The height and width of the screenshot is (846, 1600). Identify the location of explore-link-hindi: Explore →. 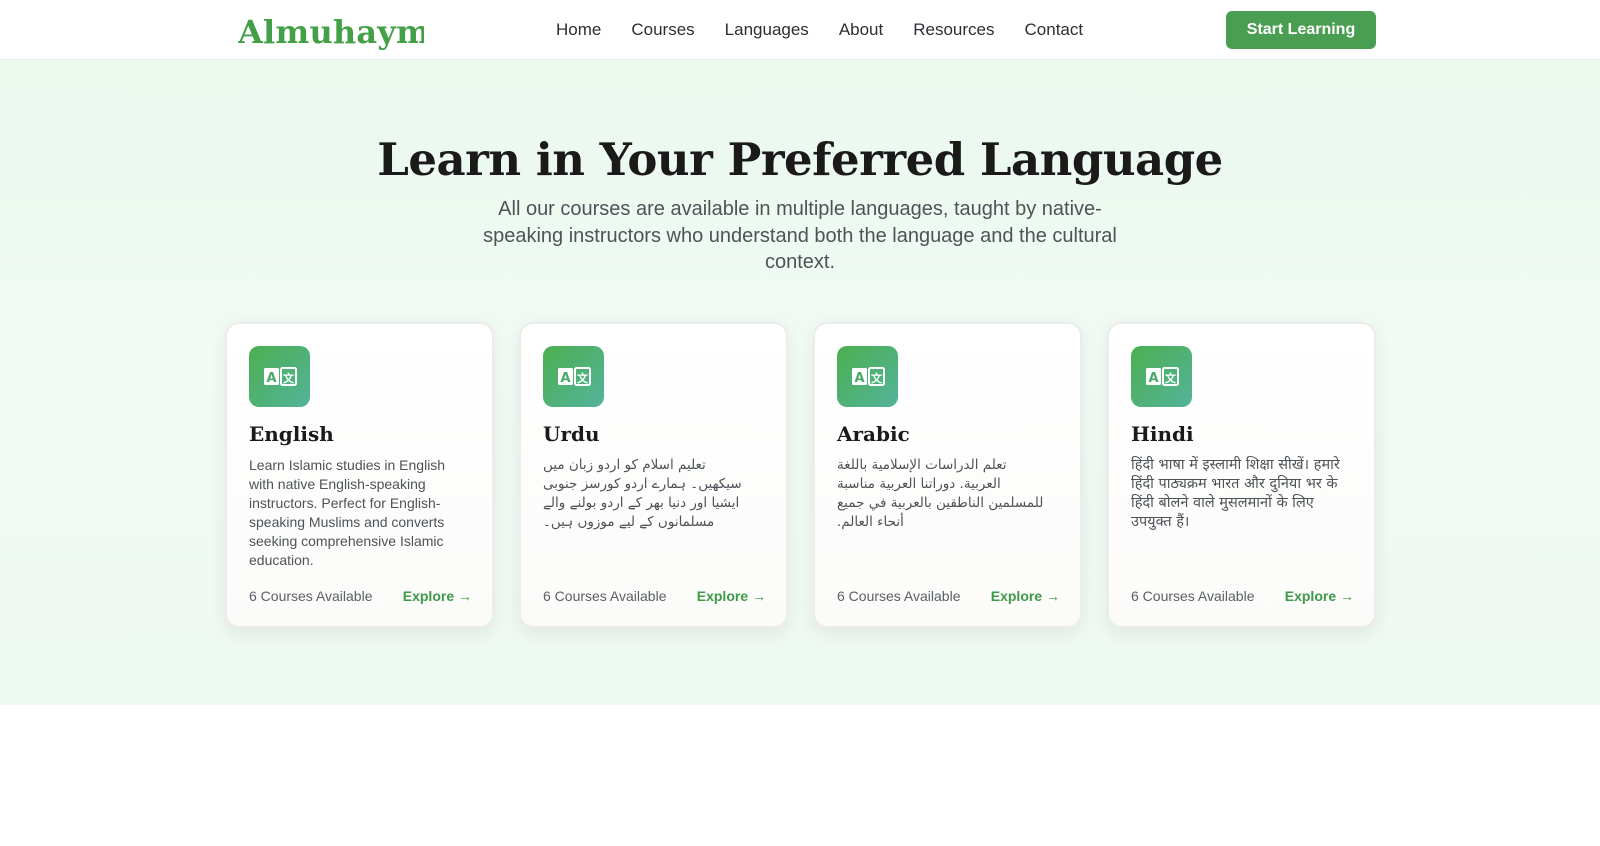
(1319, 596).